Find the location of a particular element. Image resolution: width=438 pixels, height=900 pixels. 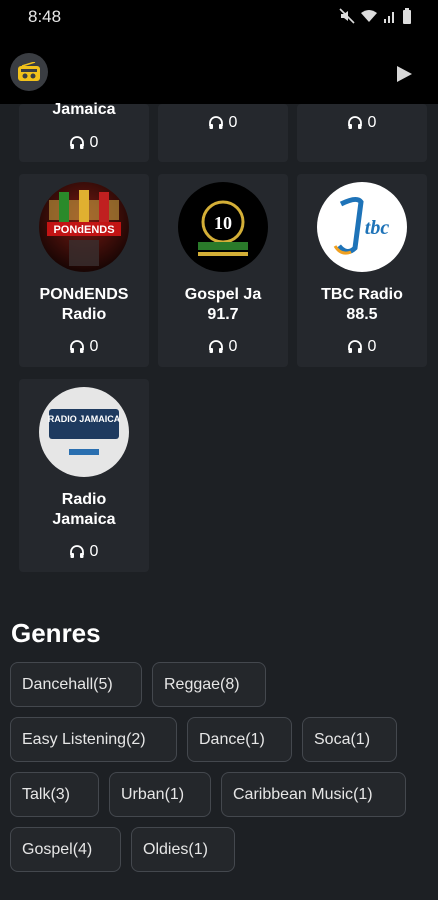

genre-chip-urban: Urban (1) is located at coordinates (160, 794).